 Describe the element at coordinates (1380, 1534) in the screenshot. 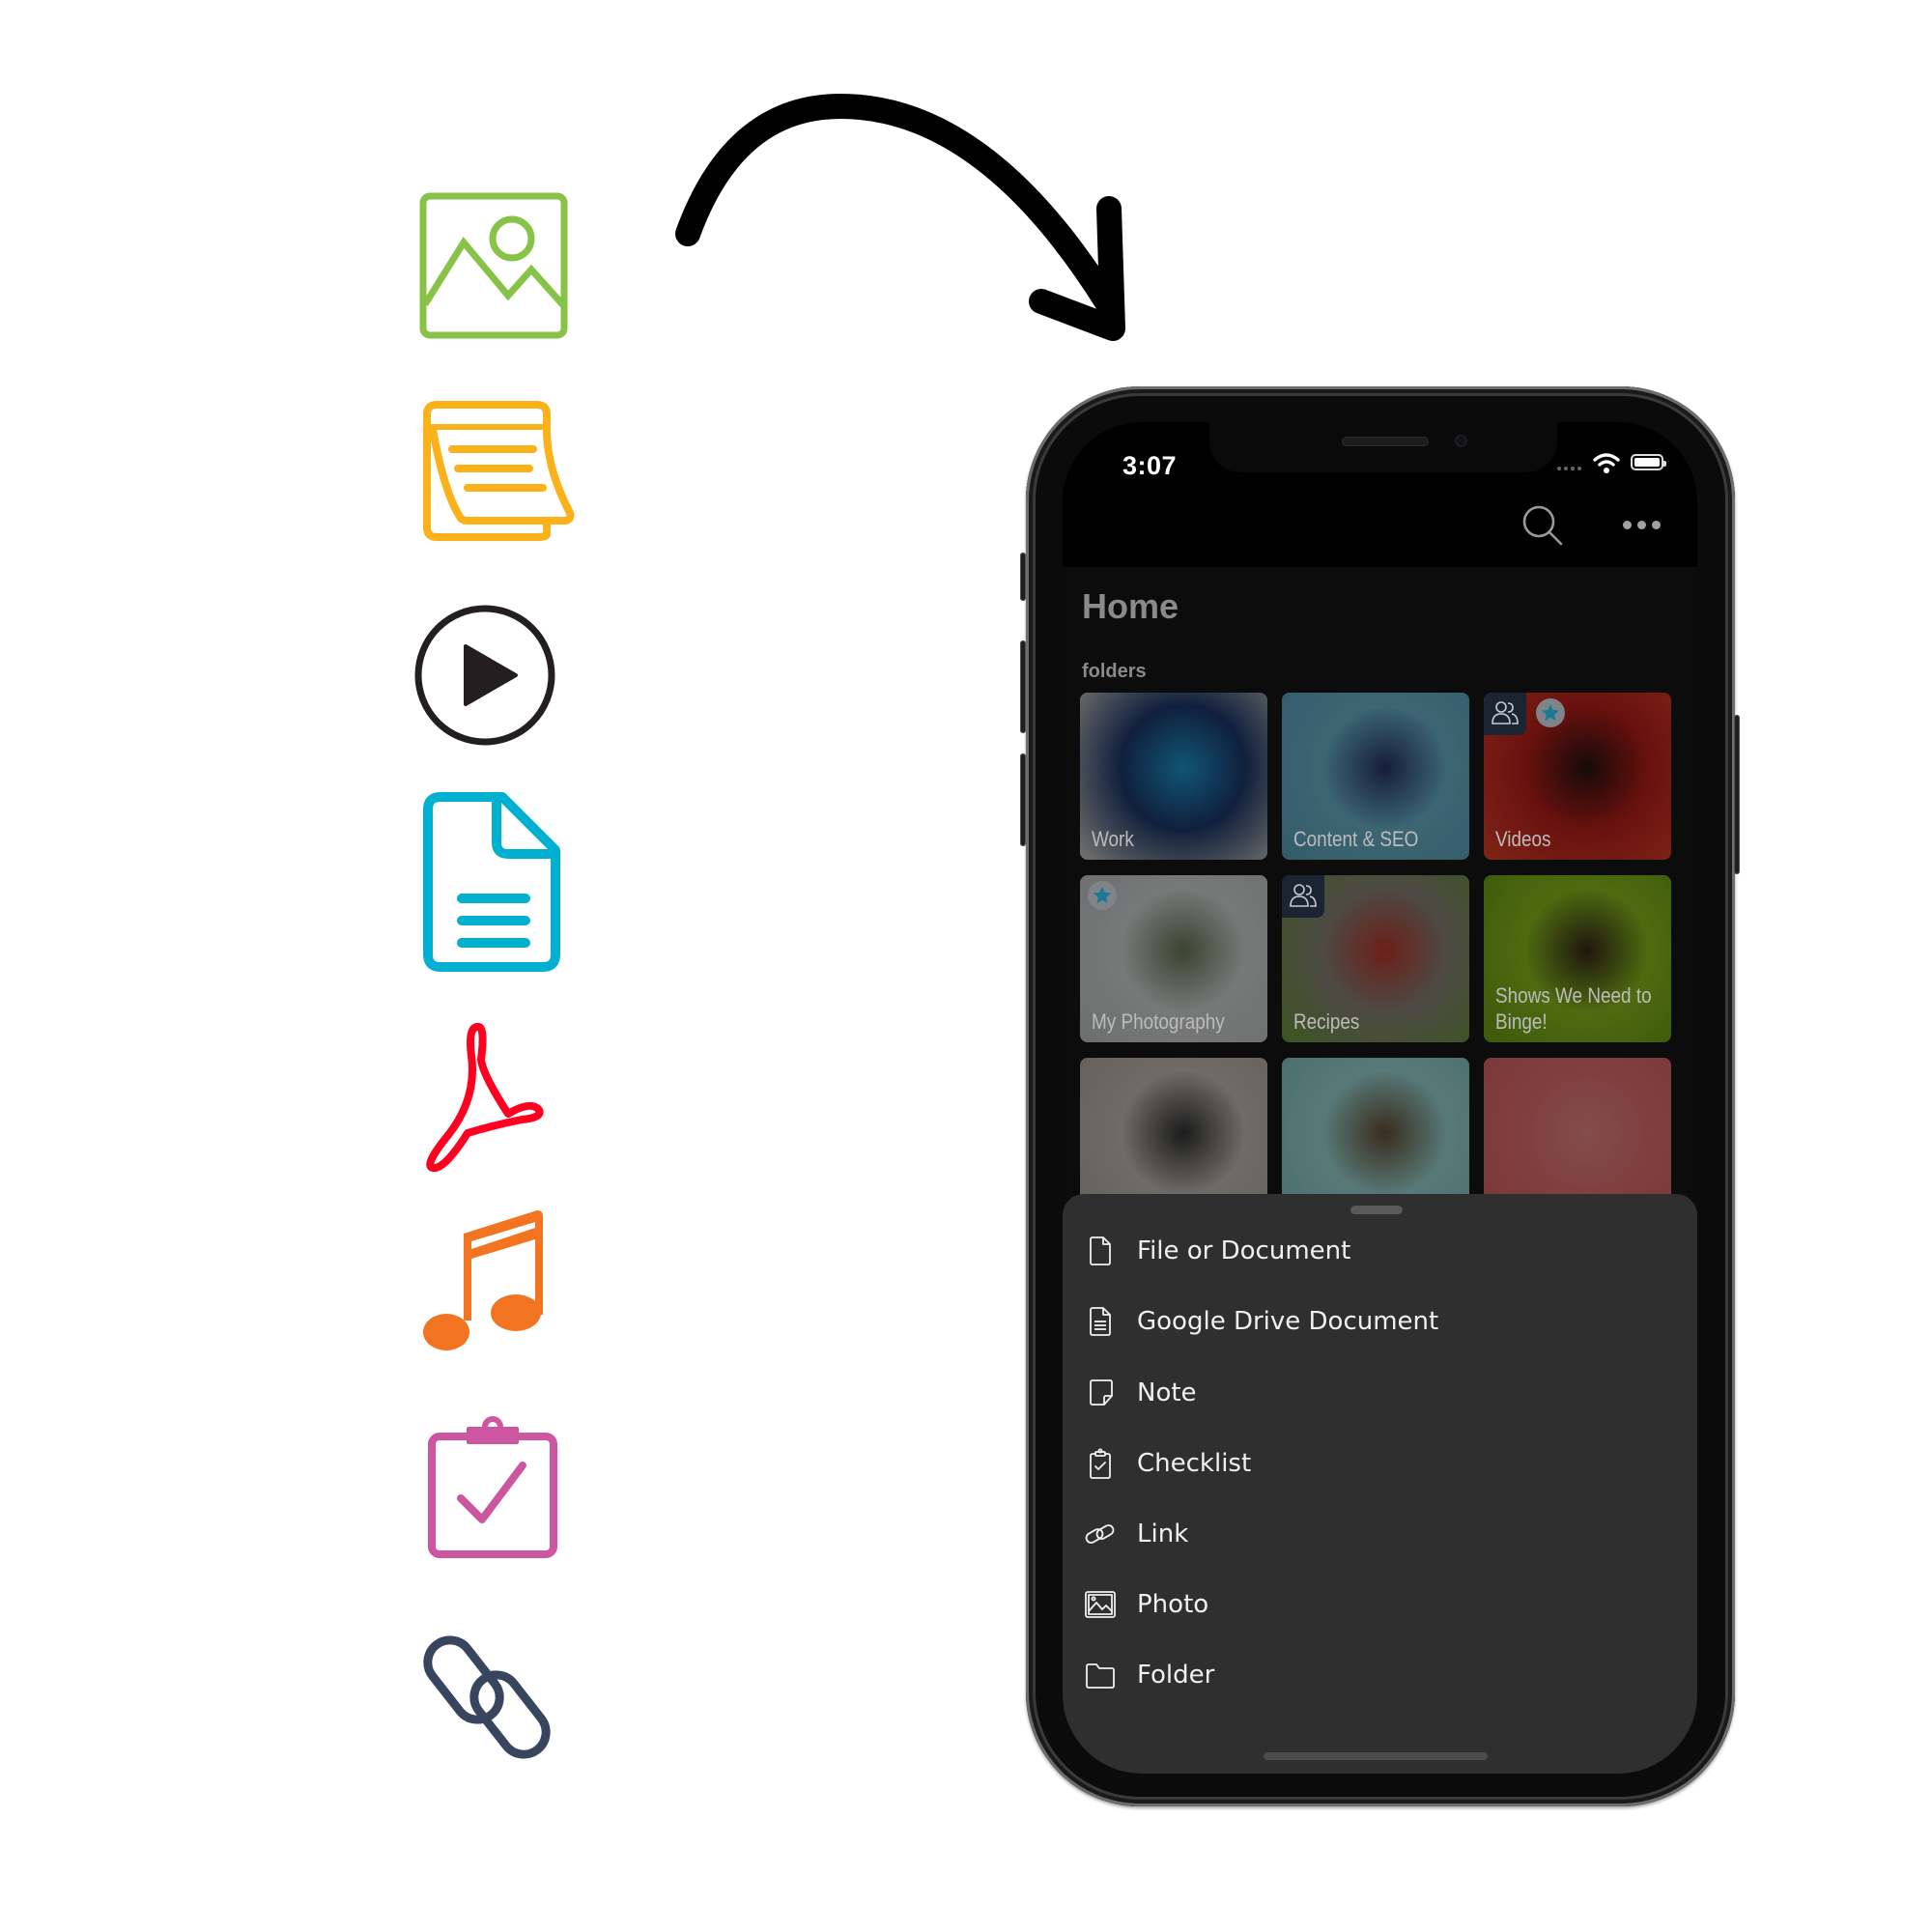

I see `menu-item-link: Link` at that location.